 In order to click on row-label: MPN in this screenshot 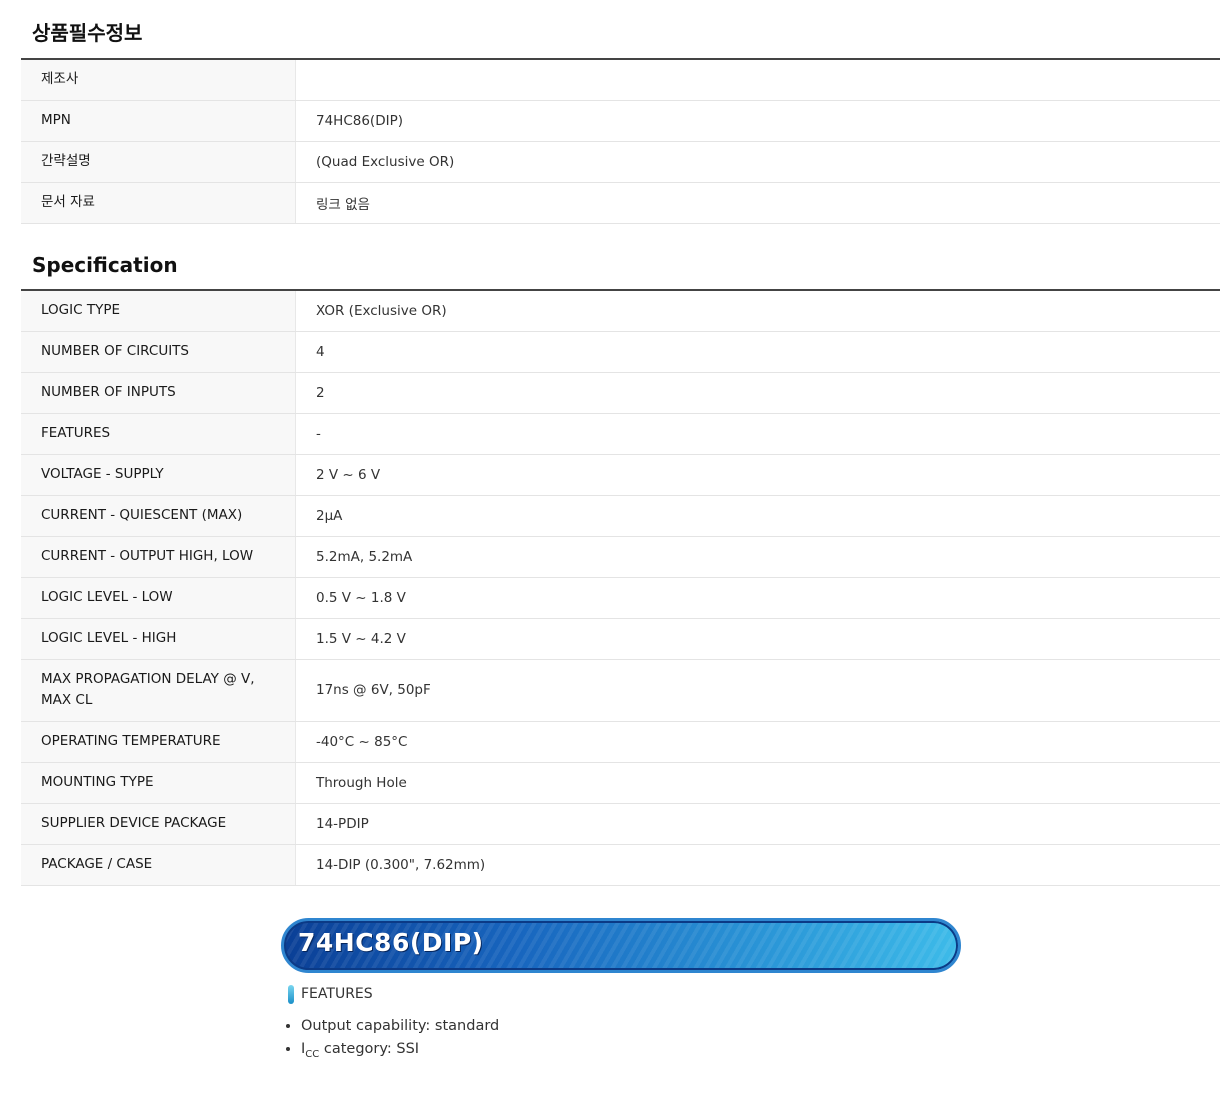, I will do `click(158, 121)`.